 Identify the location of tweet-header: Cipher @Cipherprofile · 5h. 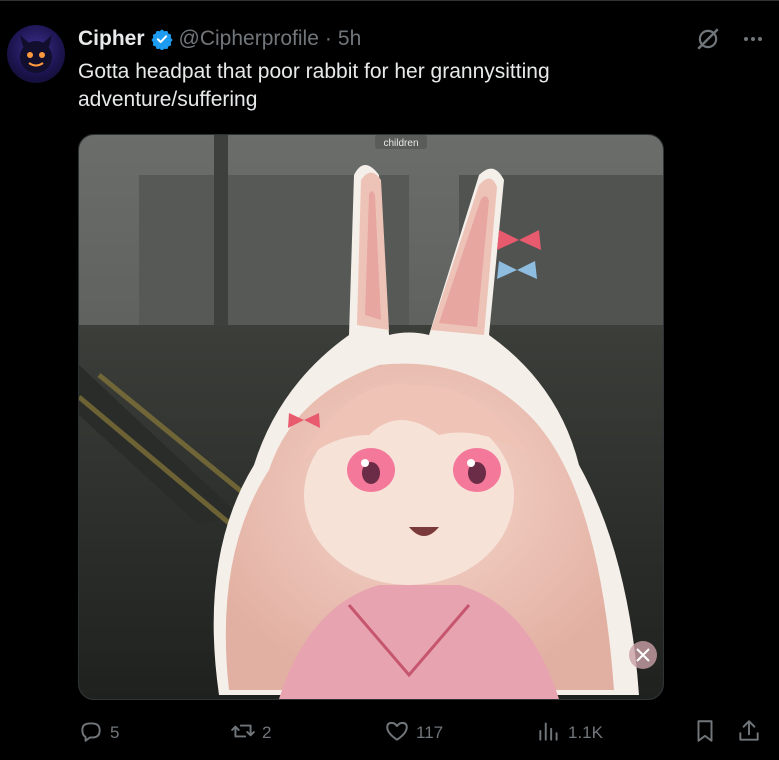
(219, 39).